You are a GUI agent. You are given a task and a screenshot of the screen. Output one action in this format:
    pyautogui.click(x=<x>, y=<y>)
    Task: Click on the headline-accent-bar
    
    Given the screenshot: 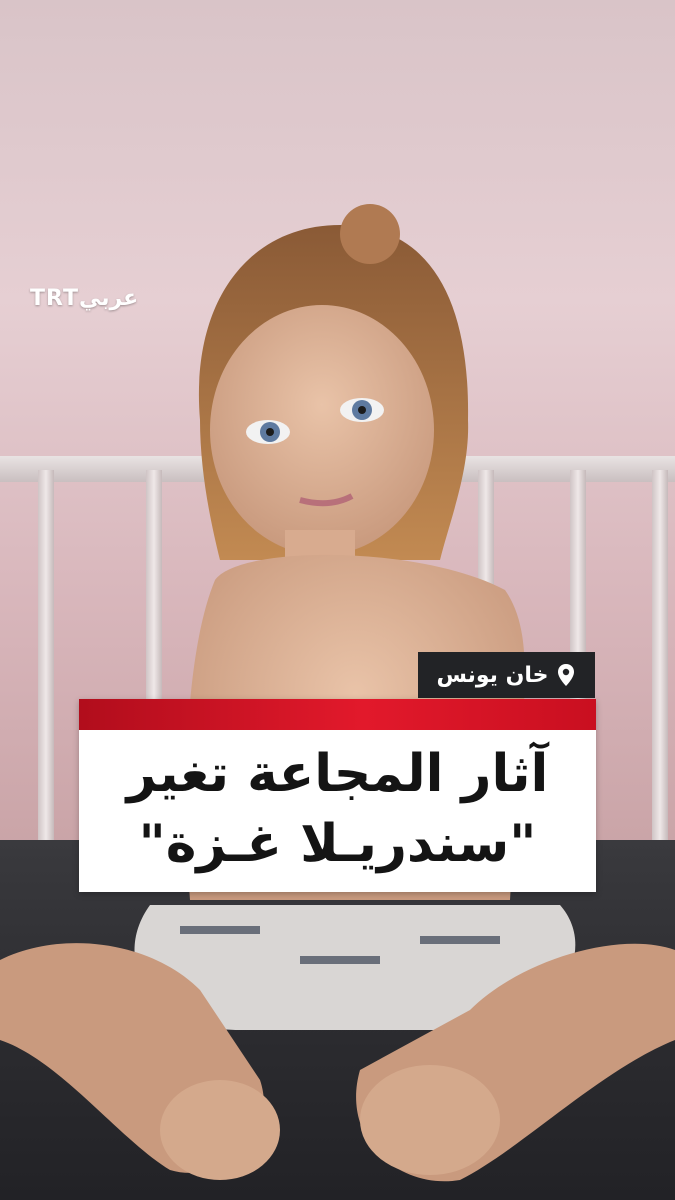 What is the action you would take?
    pyautogui.click(x=337, y=714)
    